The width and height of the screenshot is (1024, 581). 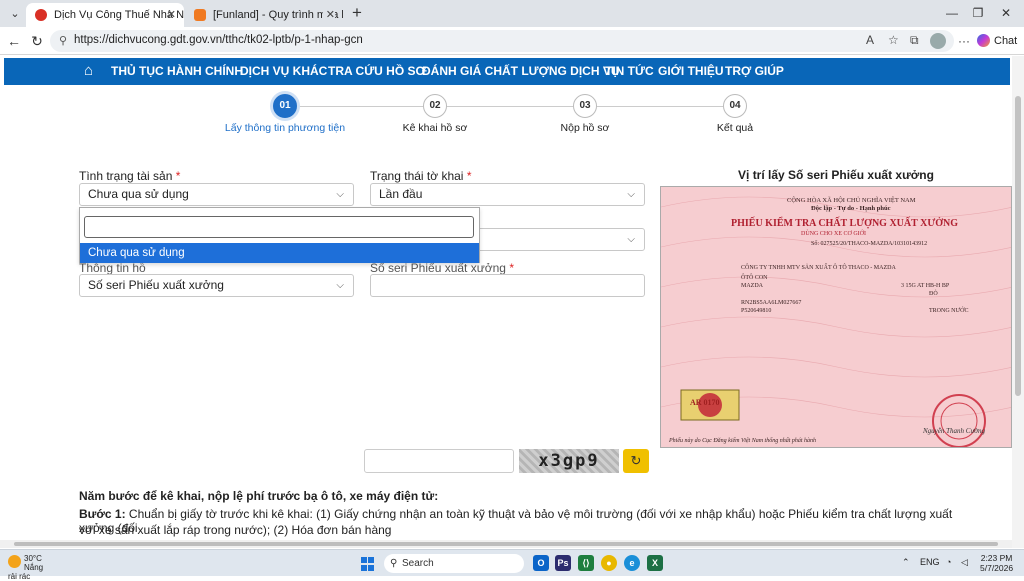 What do you see at coordinates (285, 128) in the screenshot?
I see `step-1-label: Lấy thông tin phương tiện` at bounding box center [285, 128].